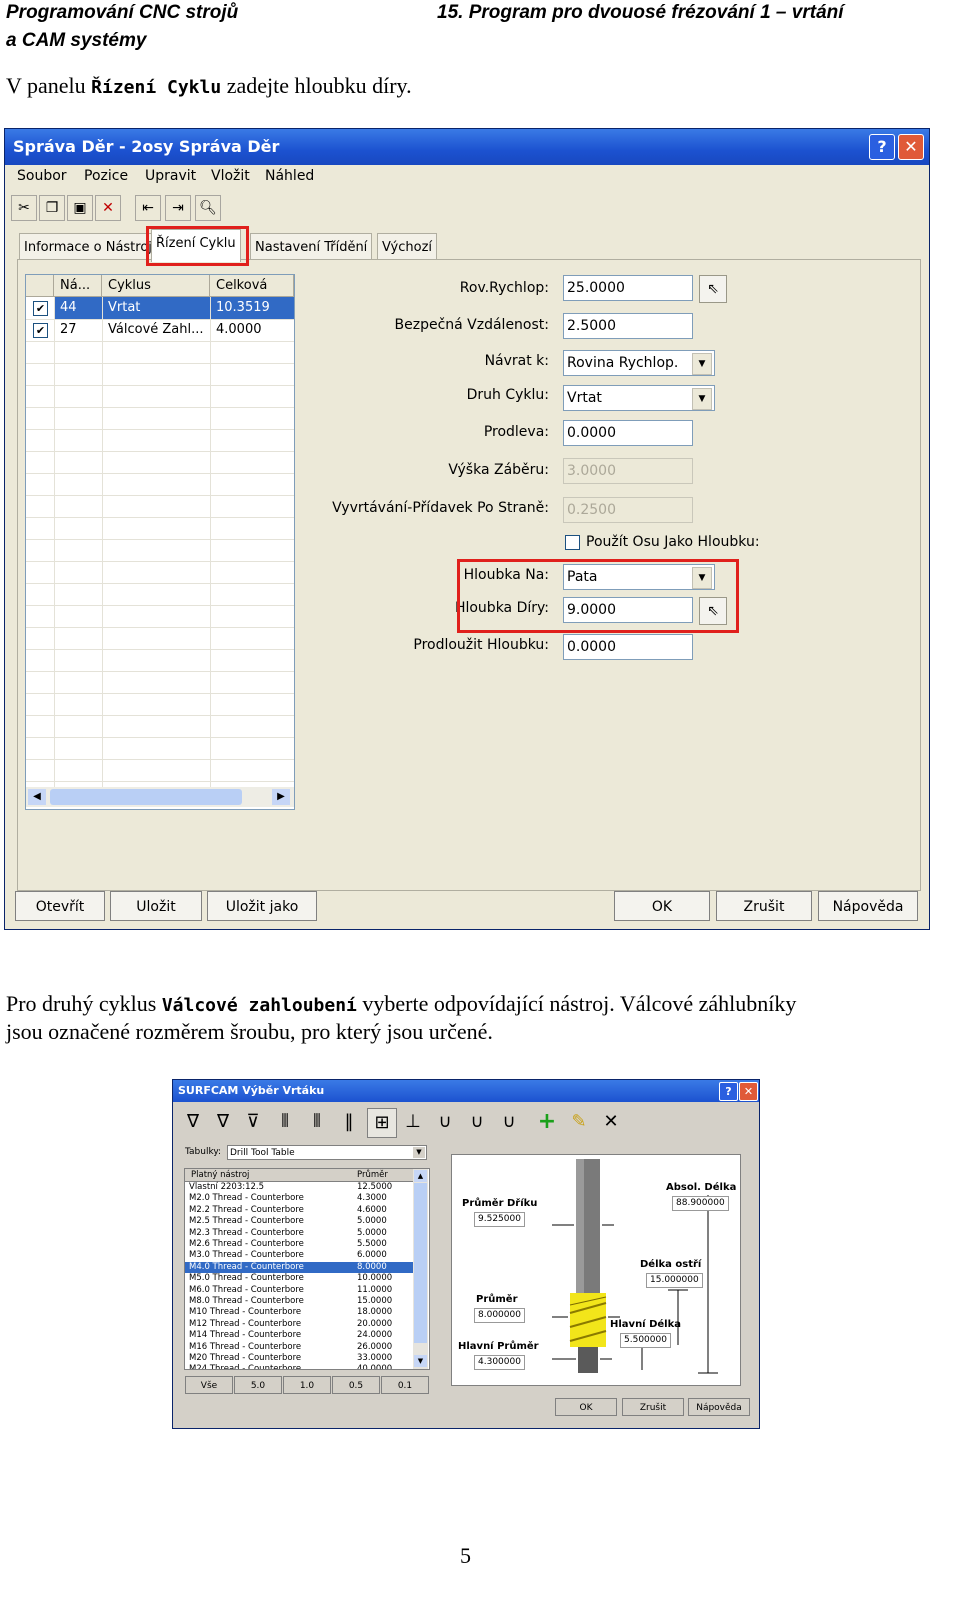  Describe the element at coordinates (372, 1175) in the screenshot. I see `list-header-diameter: Průměr` at that location.